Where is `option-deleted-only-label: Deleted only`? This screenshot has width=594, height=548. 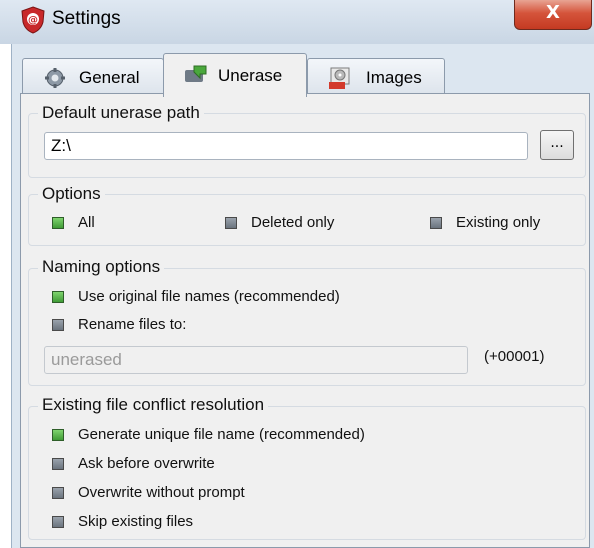
option-deleted-only-label: Deleted only is located at coordinates (293, 222).